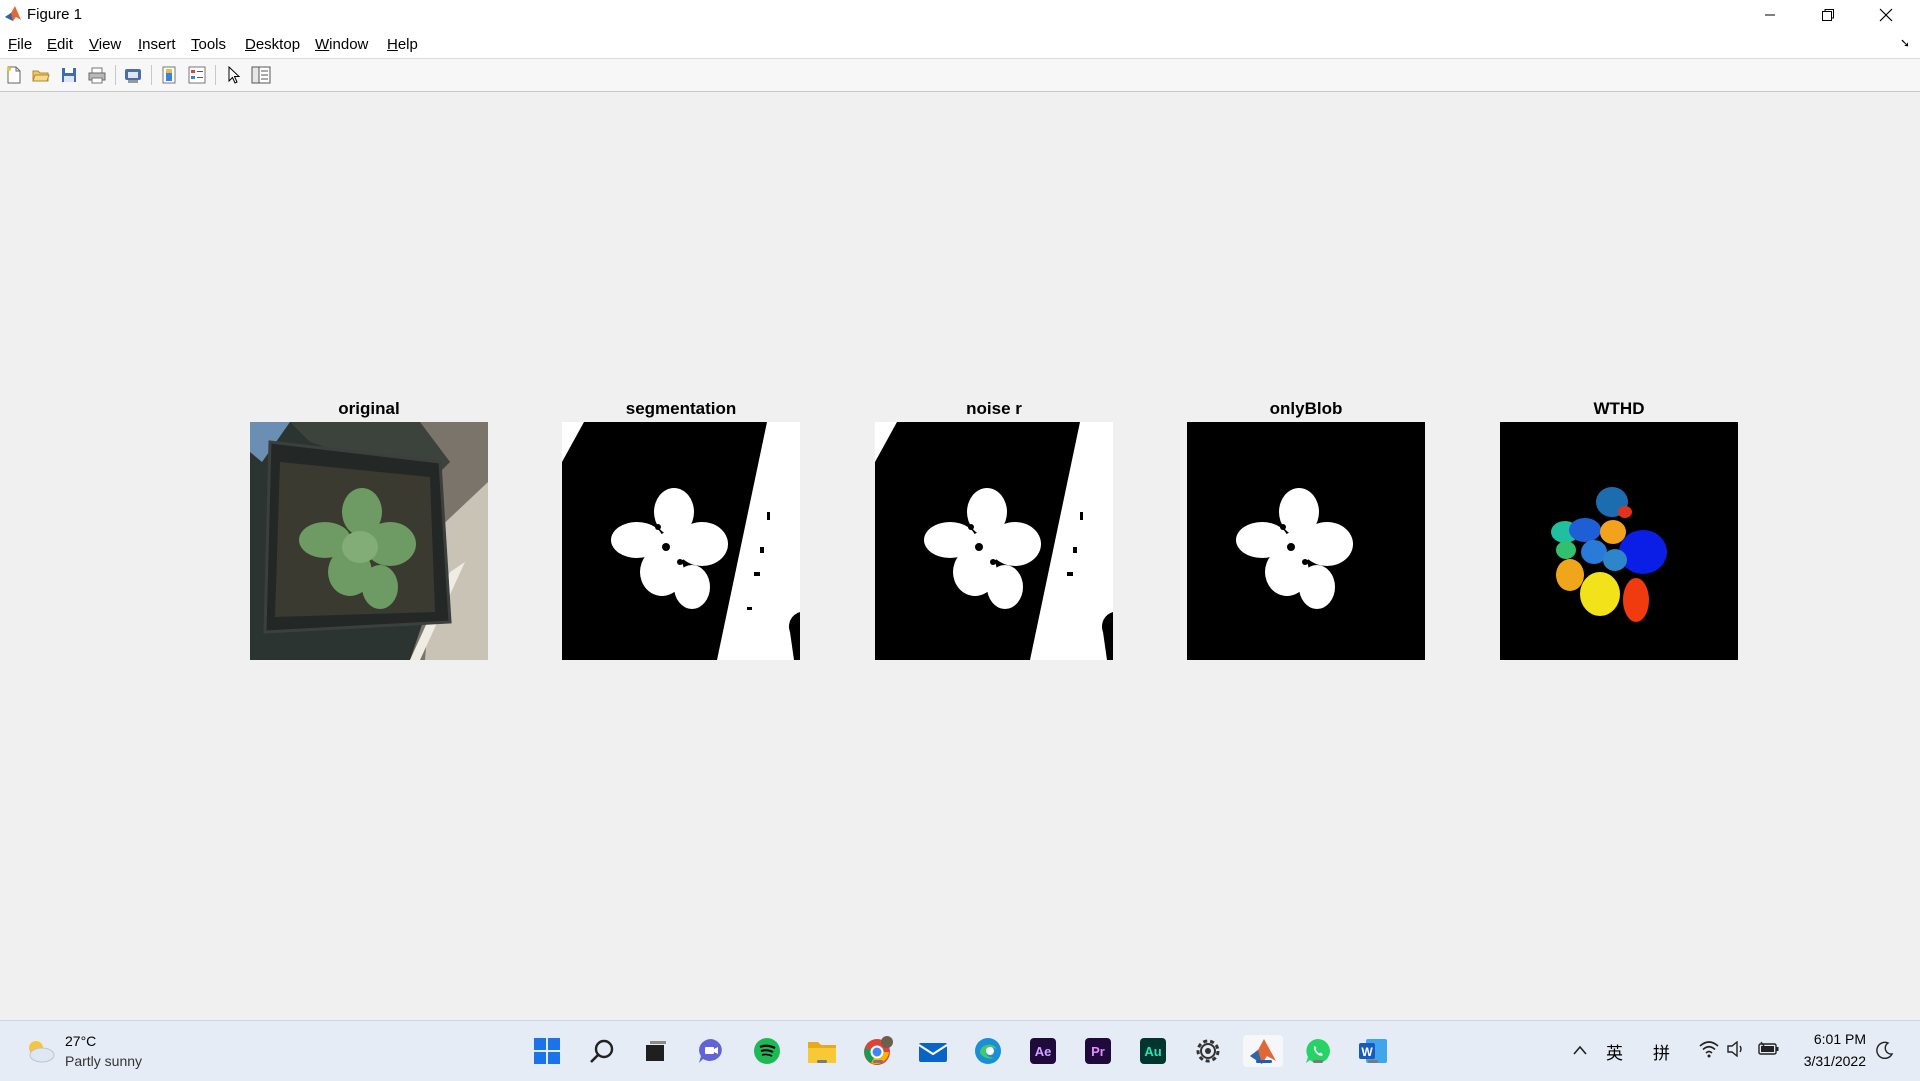 Image resolution: width=1920 pixels, height=1081 pixels. What do you see at coordinates (1264, 1061) in the screenshot?
I see `active-indicator` at bounding box center [1264, 1061].